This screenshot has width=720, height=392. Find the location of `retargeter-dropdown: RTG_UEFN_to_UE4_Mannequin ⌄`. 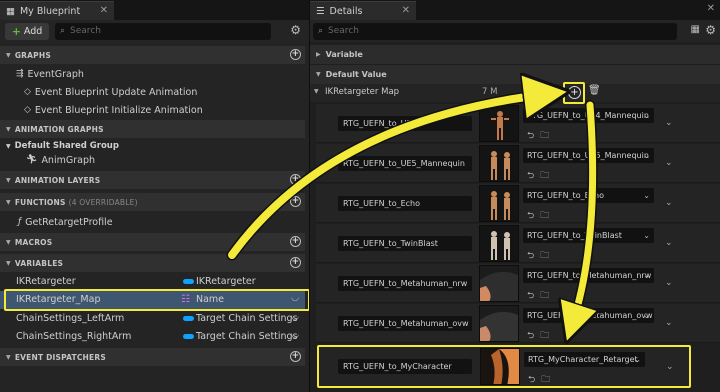

retargeter-dropdown: RTG_UEFN_to_UE4_Mannequin ⌄ is located at coordinates (588, 115).